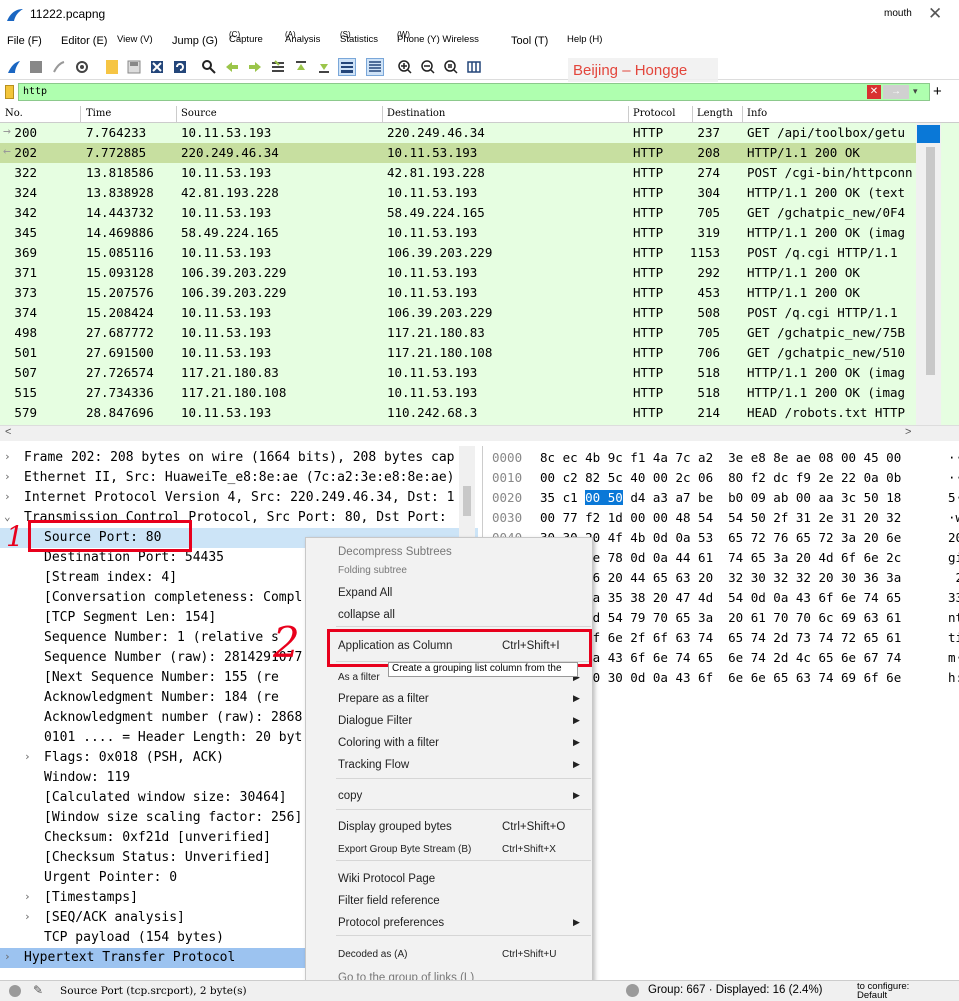  What do you see at coordinates (715, 113) in the screenshot?
I see `col-length: Length` at bounding box center [715, 113].